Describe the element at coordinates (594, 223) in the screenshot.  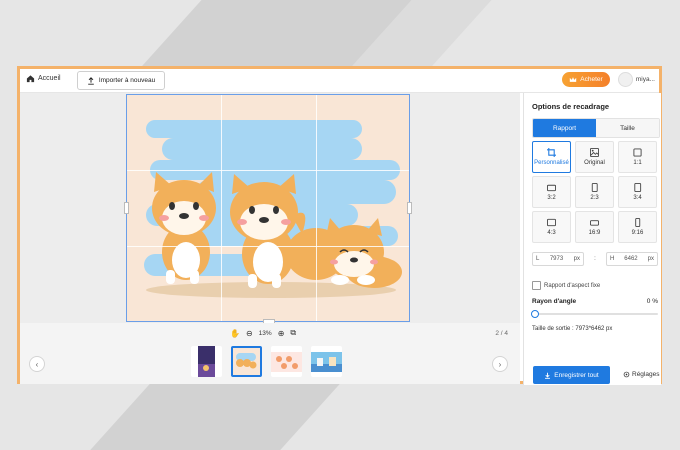
I see `wide-icon` at that location.